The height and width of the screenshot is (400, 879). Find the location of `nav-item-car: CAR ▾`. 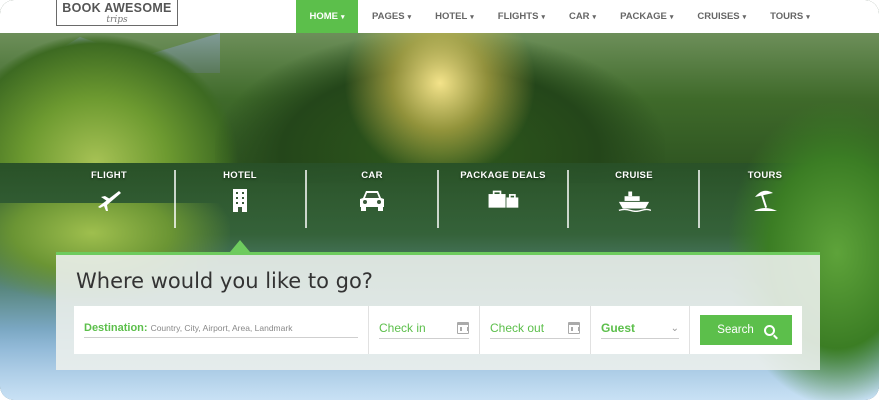

nav-item-car: CAR ▾ is located at coordinates (582, 16).